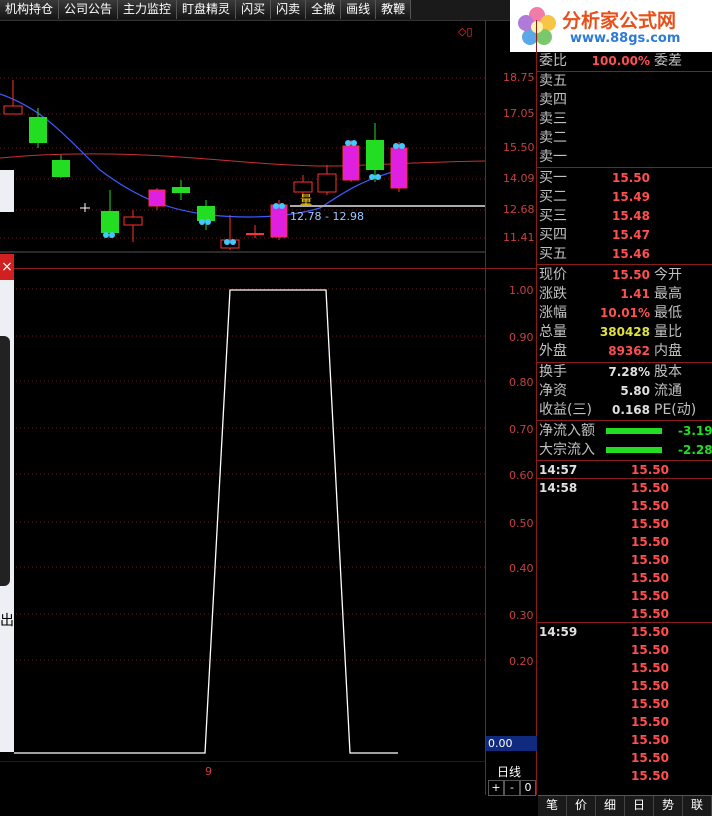 This screenshot has width=712, height=816. What do you see at coordinates (625, 488) in the screenshot?
I see `tick-row: 14:58 15.50` at bounding box center [625, 488].